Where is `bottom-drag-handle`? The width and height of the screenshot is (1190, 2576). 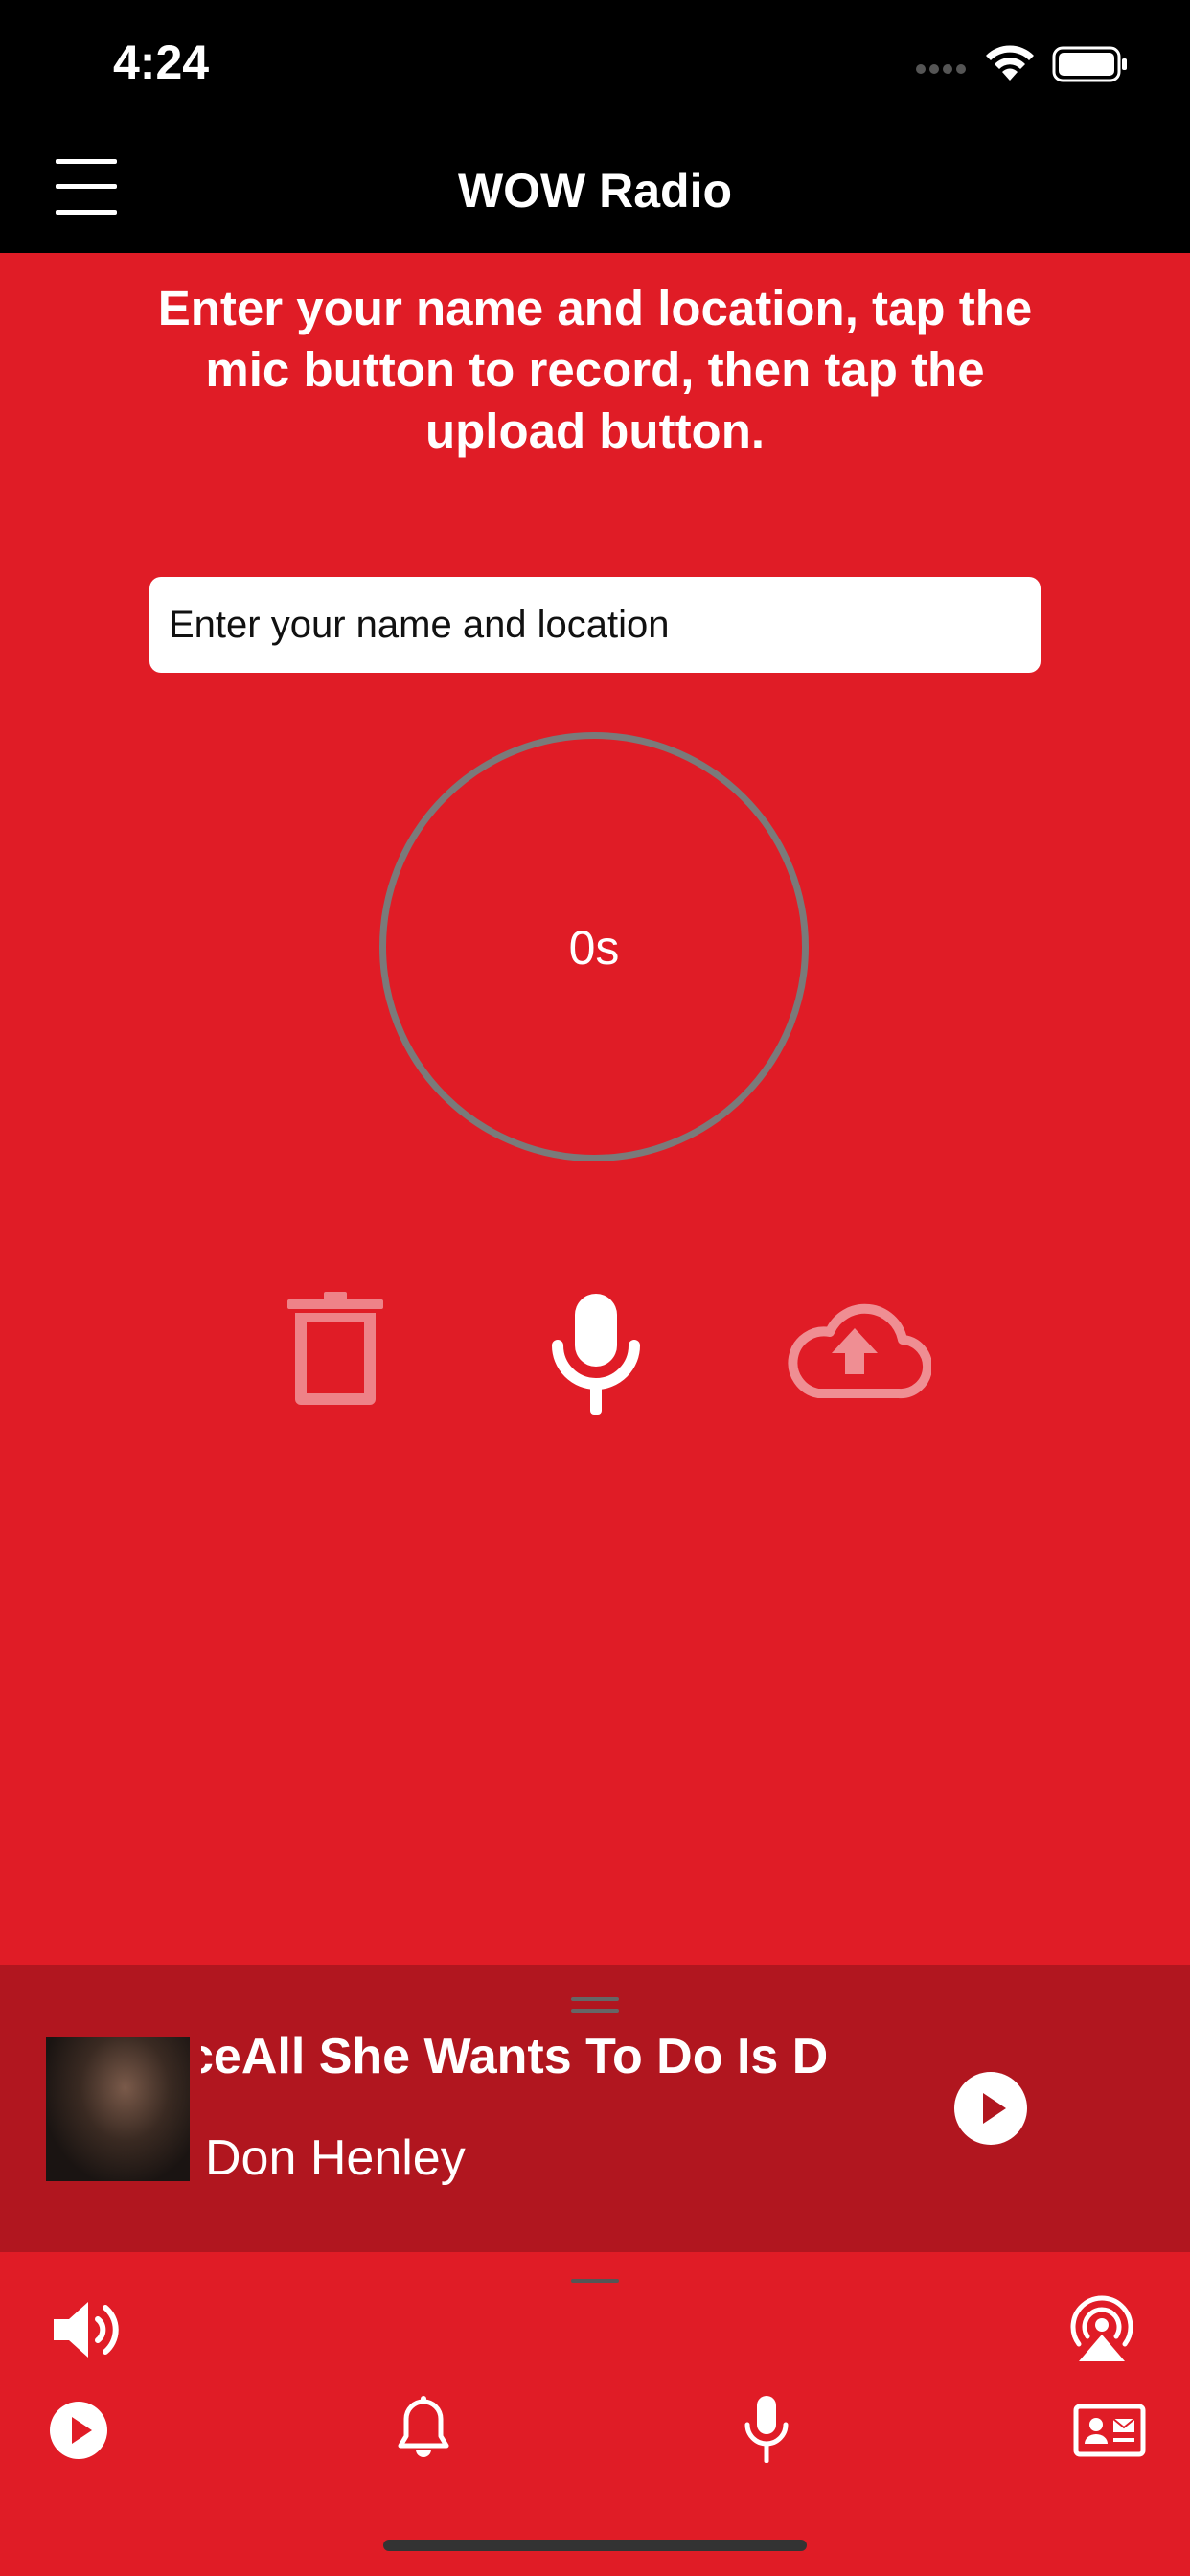
bottom-drag-handle is located at coordinates (595, 2281).